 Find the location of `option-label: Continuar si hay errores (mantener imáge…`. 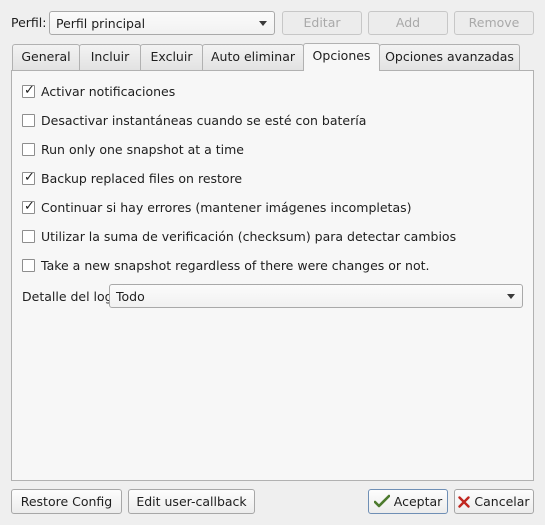

option-label: Continuar si hay errores (mantener imáge… is located at coordinates (226, 207).